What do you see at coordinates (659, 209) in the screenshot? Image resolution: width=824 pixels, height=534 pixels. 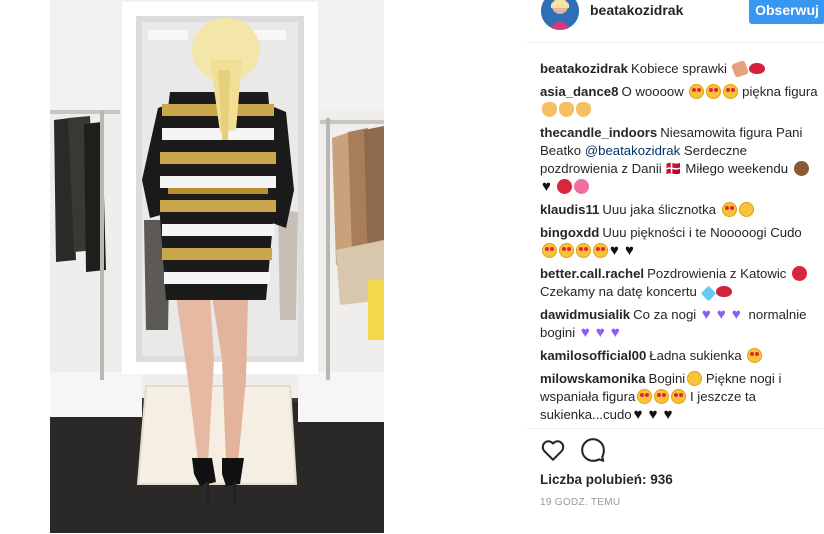 I see `comment-text: Uuu jaka ślicznotka` at bounding box center [659, 209].